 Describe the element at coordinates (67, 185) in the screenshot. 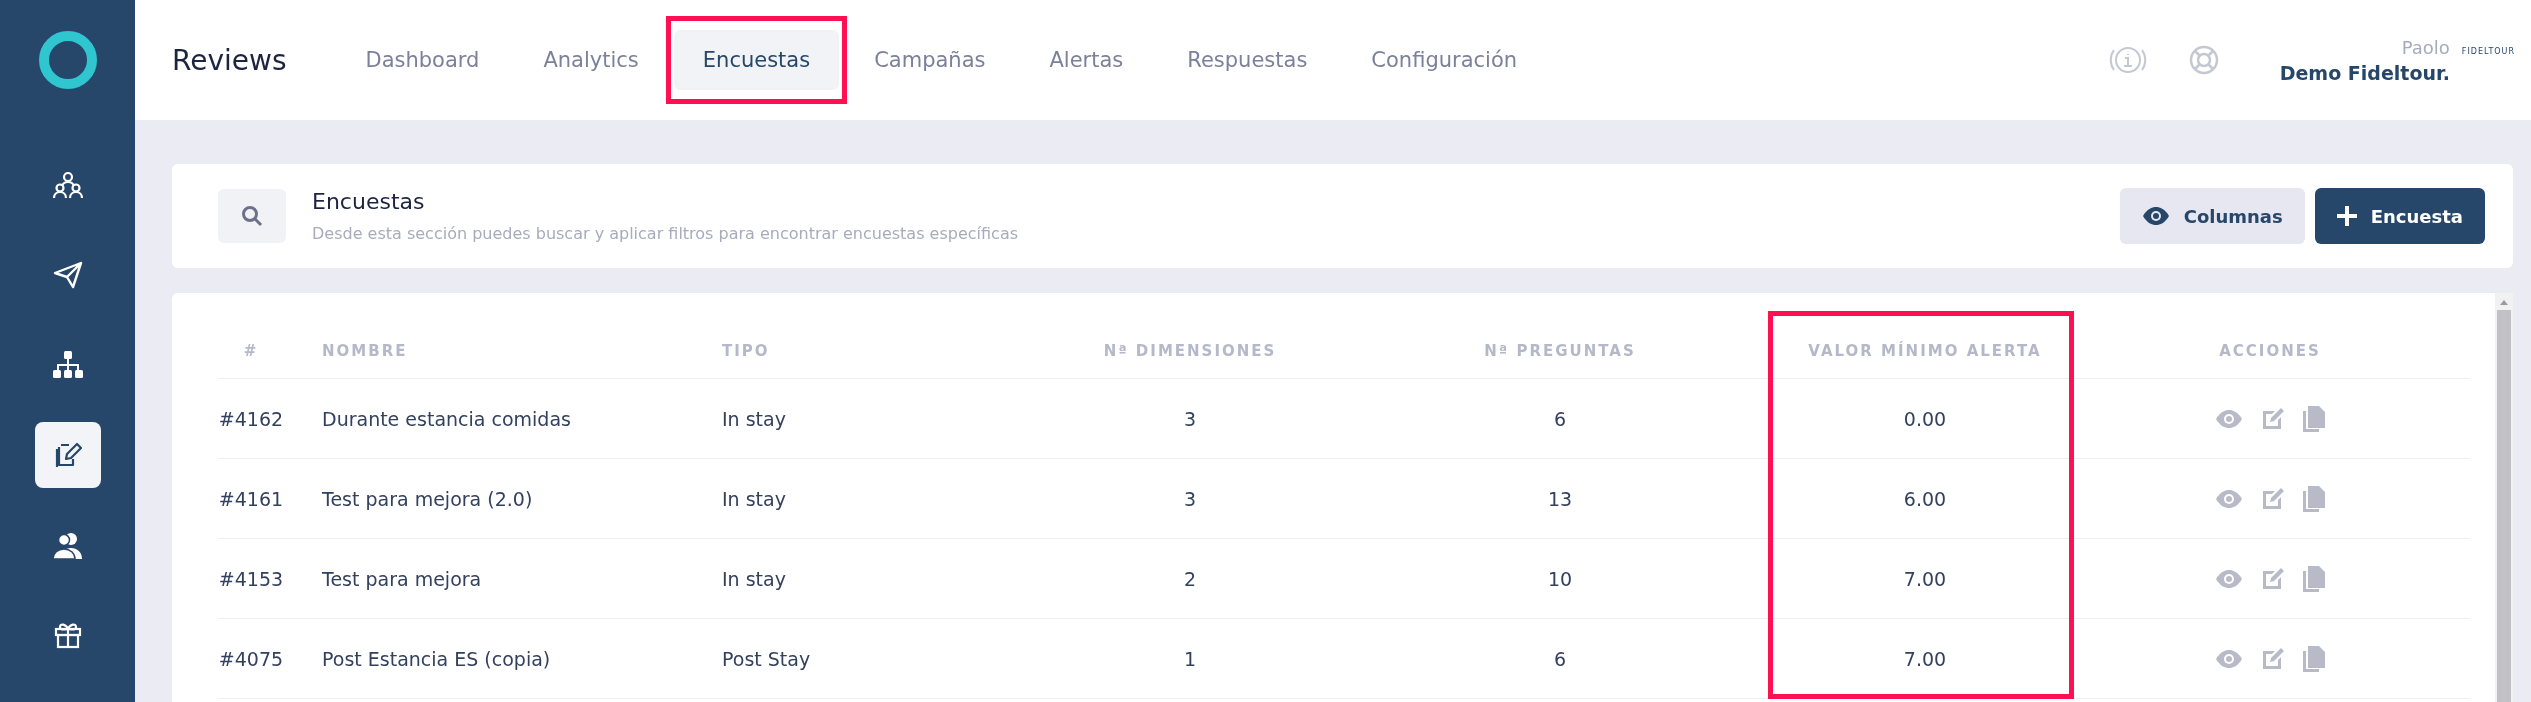

I see `people-icon` at that location.